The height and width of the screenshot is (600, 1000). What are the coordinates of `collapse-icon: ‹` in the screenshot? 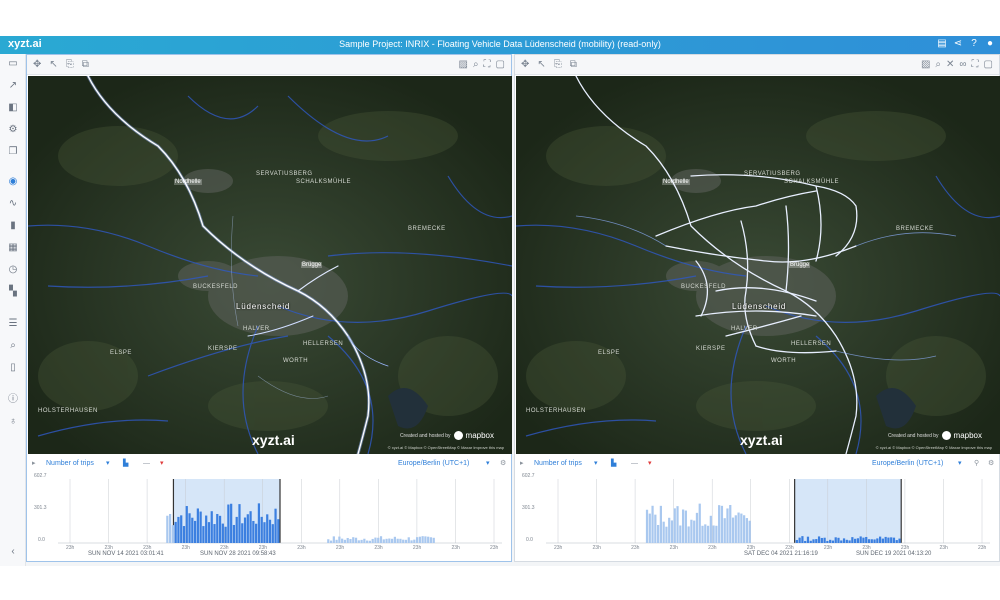 It's located at (13, 552).